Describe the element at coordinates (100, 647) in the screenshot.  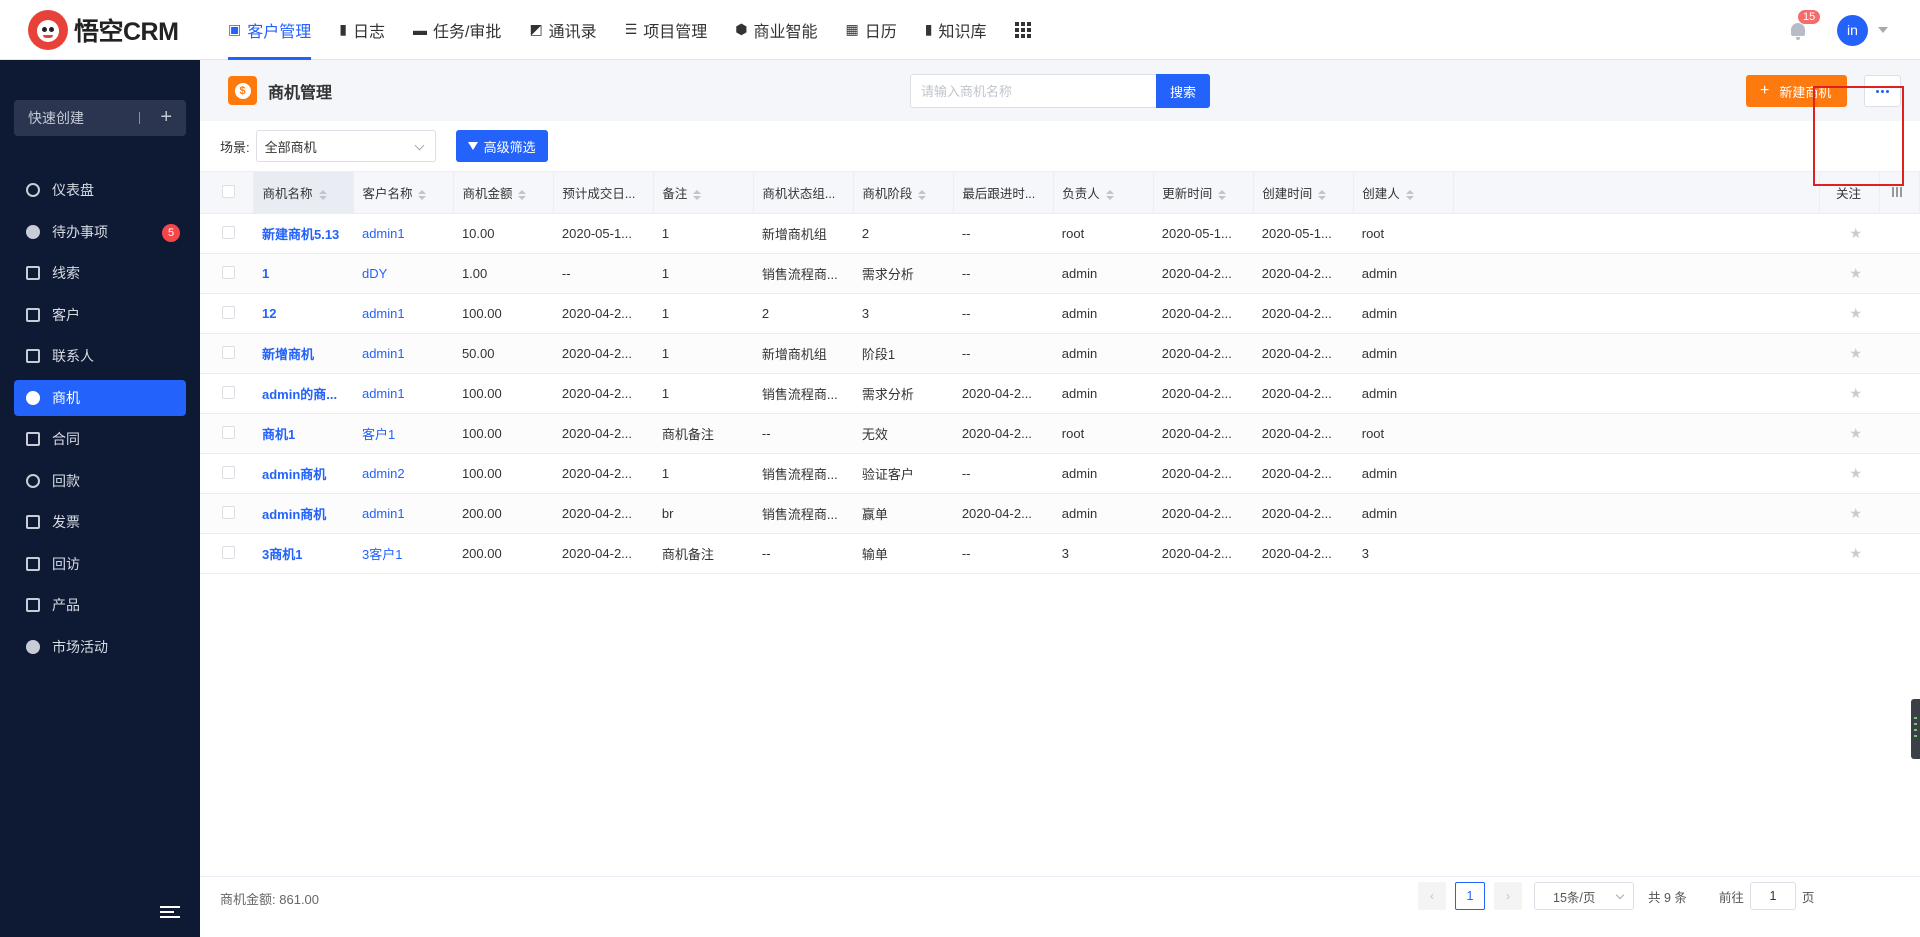
I see `sidebar-item-marketing: 市场活动` at that location.